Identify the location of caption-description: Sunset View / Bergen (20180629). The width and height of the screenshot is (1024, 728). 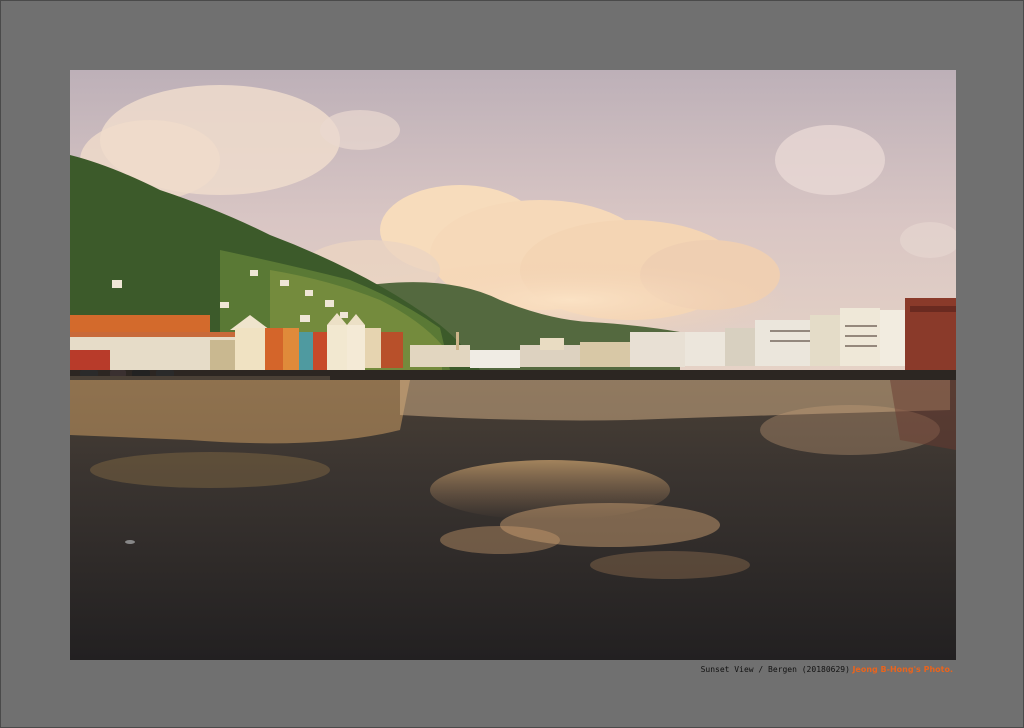
(775, 669).